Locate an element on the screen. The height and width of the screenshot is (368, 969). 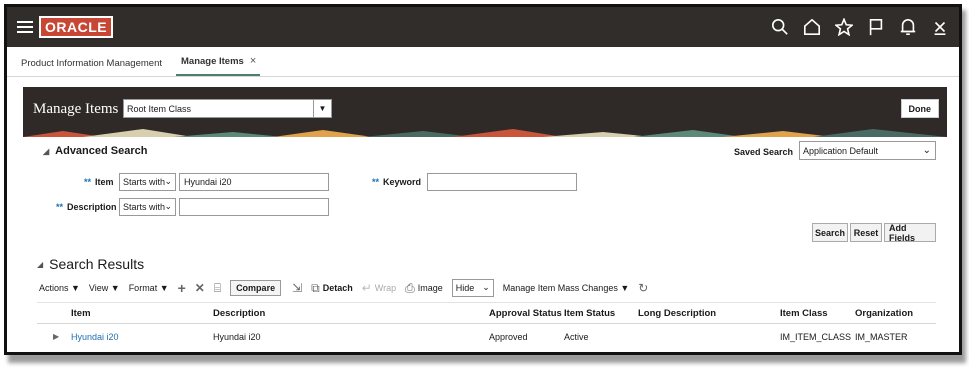
compare-button: Compare is located at coordinates (256, 288).